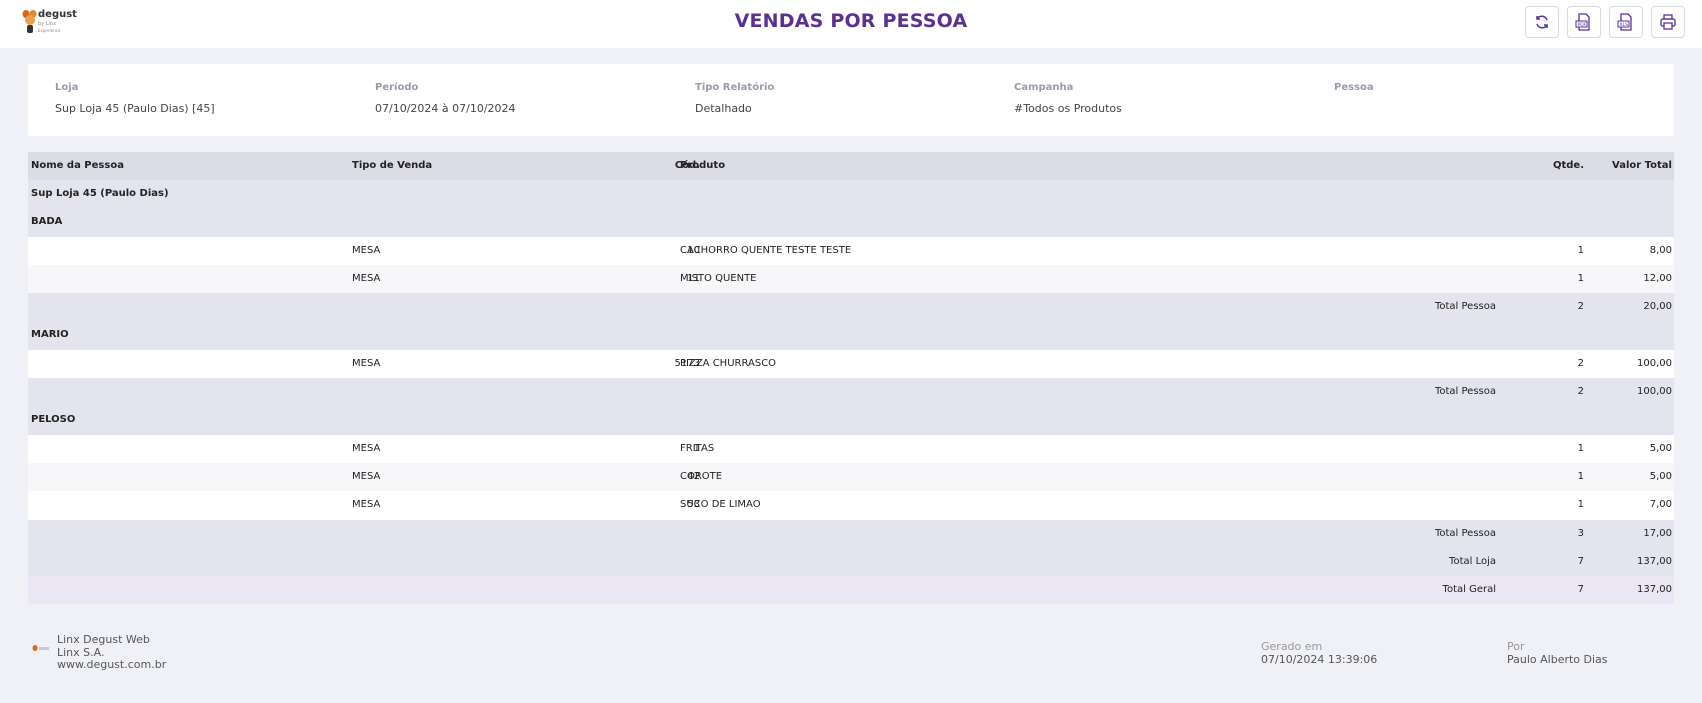 The width and height of the screenshot is (1702, 703). What do you see at coordinates (1654, 590) in the screenshot?
I see `total-geral-valor: 137,00` at bounding box center [1654, 590].